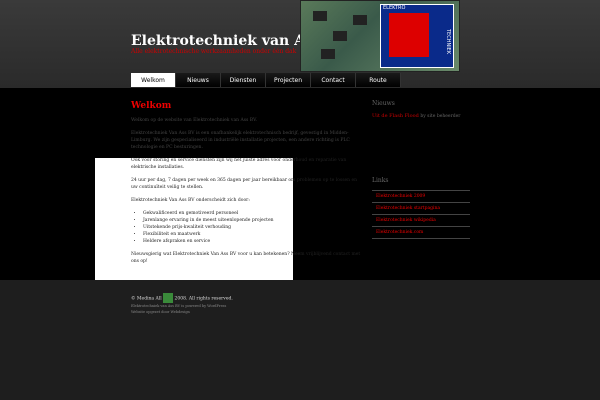 The width and height of the screenshot is (600, 400). I want to click on nav-item-nieuws: Nieuws, so click(198, 80).